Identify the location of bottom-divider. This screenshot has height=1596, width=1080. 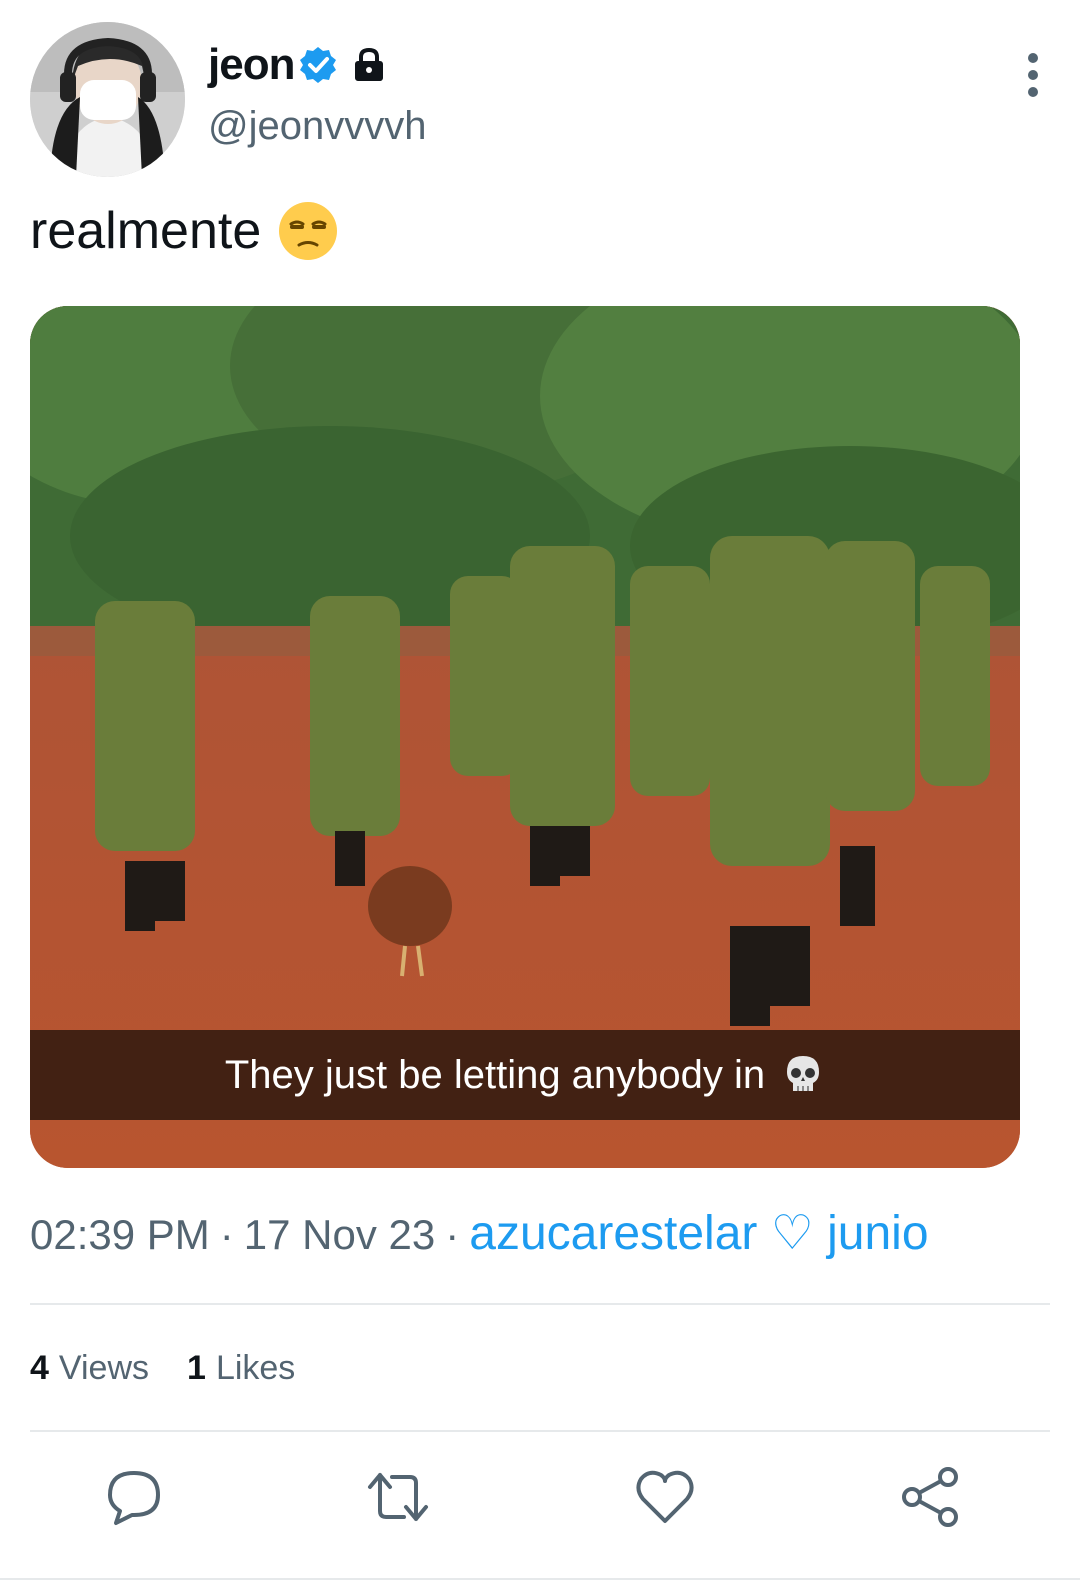
(540, 1579).